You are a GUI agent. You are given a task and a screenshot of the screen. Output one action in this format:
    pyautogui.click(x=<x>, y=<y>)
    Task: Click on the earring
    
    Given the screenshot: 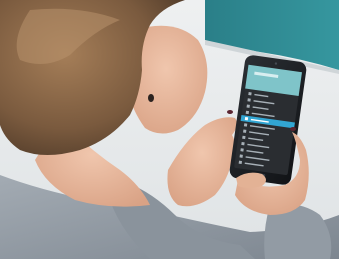 What is the action you would take?
    pyautogui.click(x=151, y=98)
    